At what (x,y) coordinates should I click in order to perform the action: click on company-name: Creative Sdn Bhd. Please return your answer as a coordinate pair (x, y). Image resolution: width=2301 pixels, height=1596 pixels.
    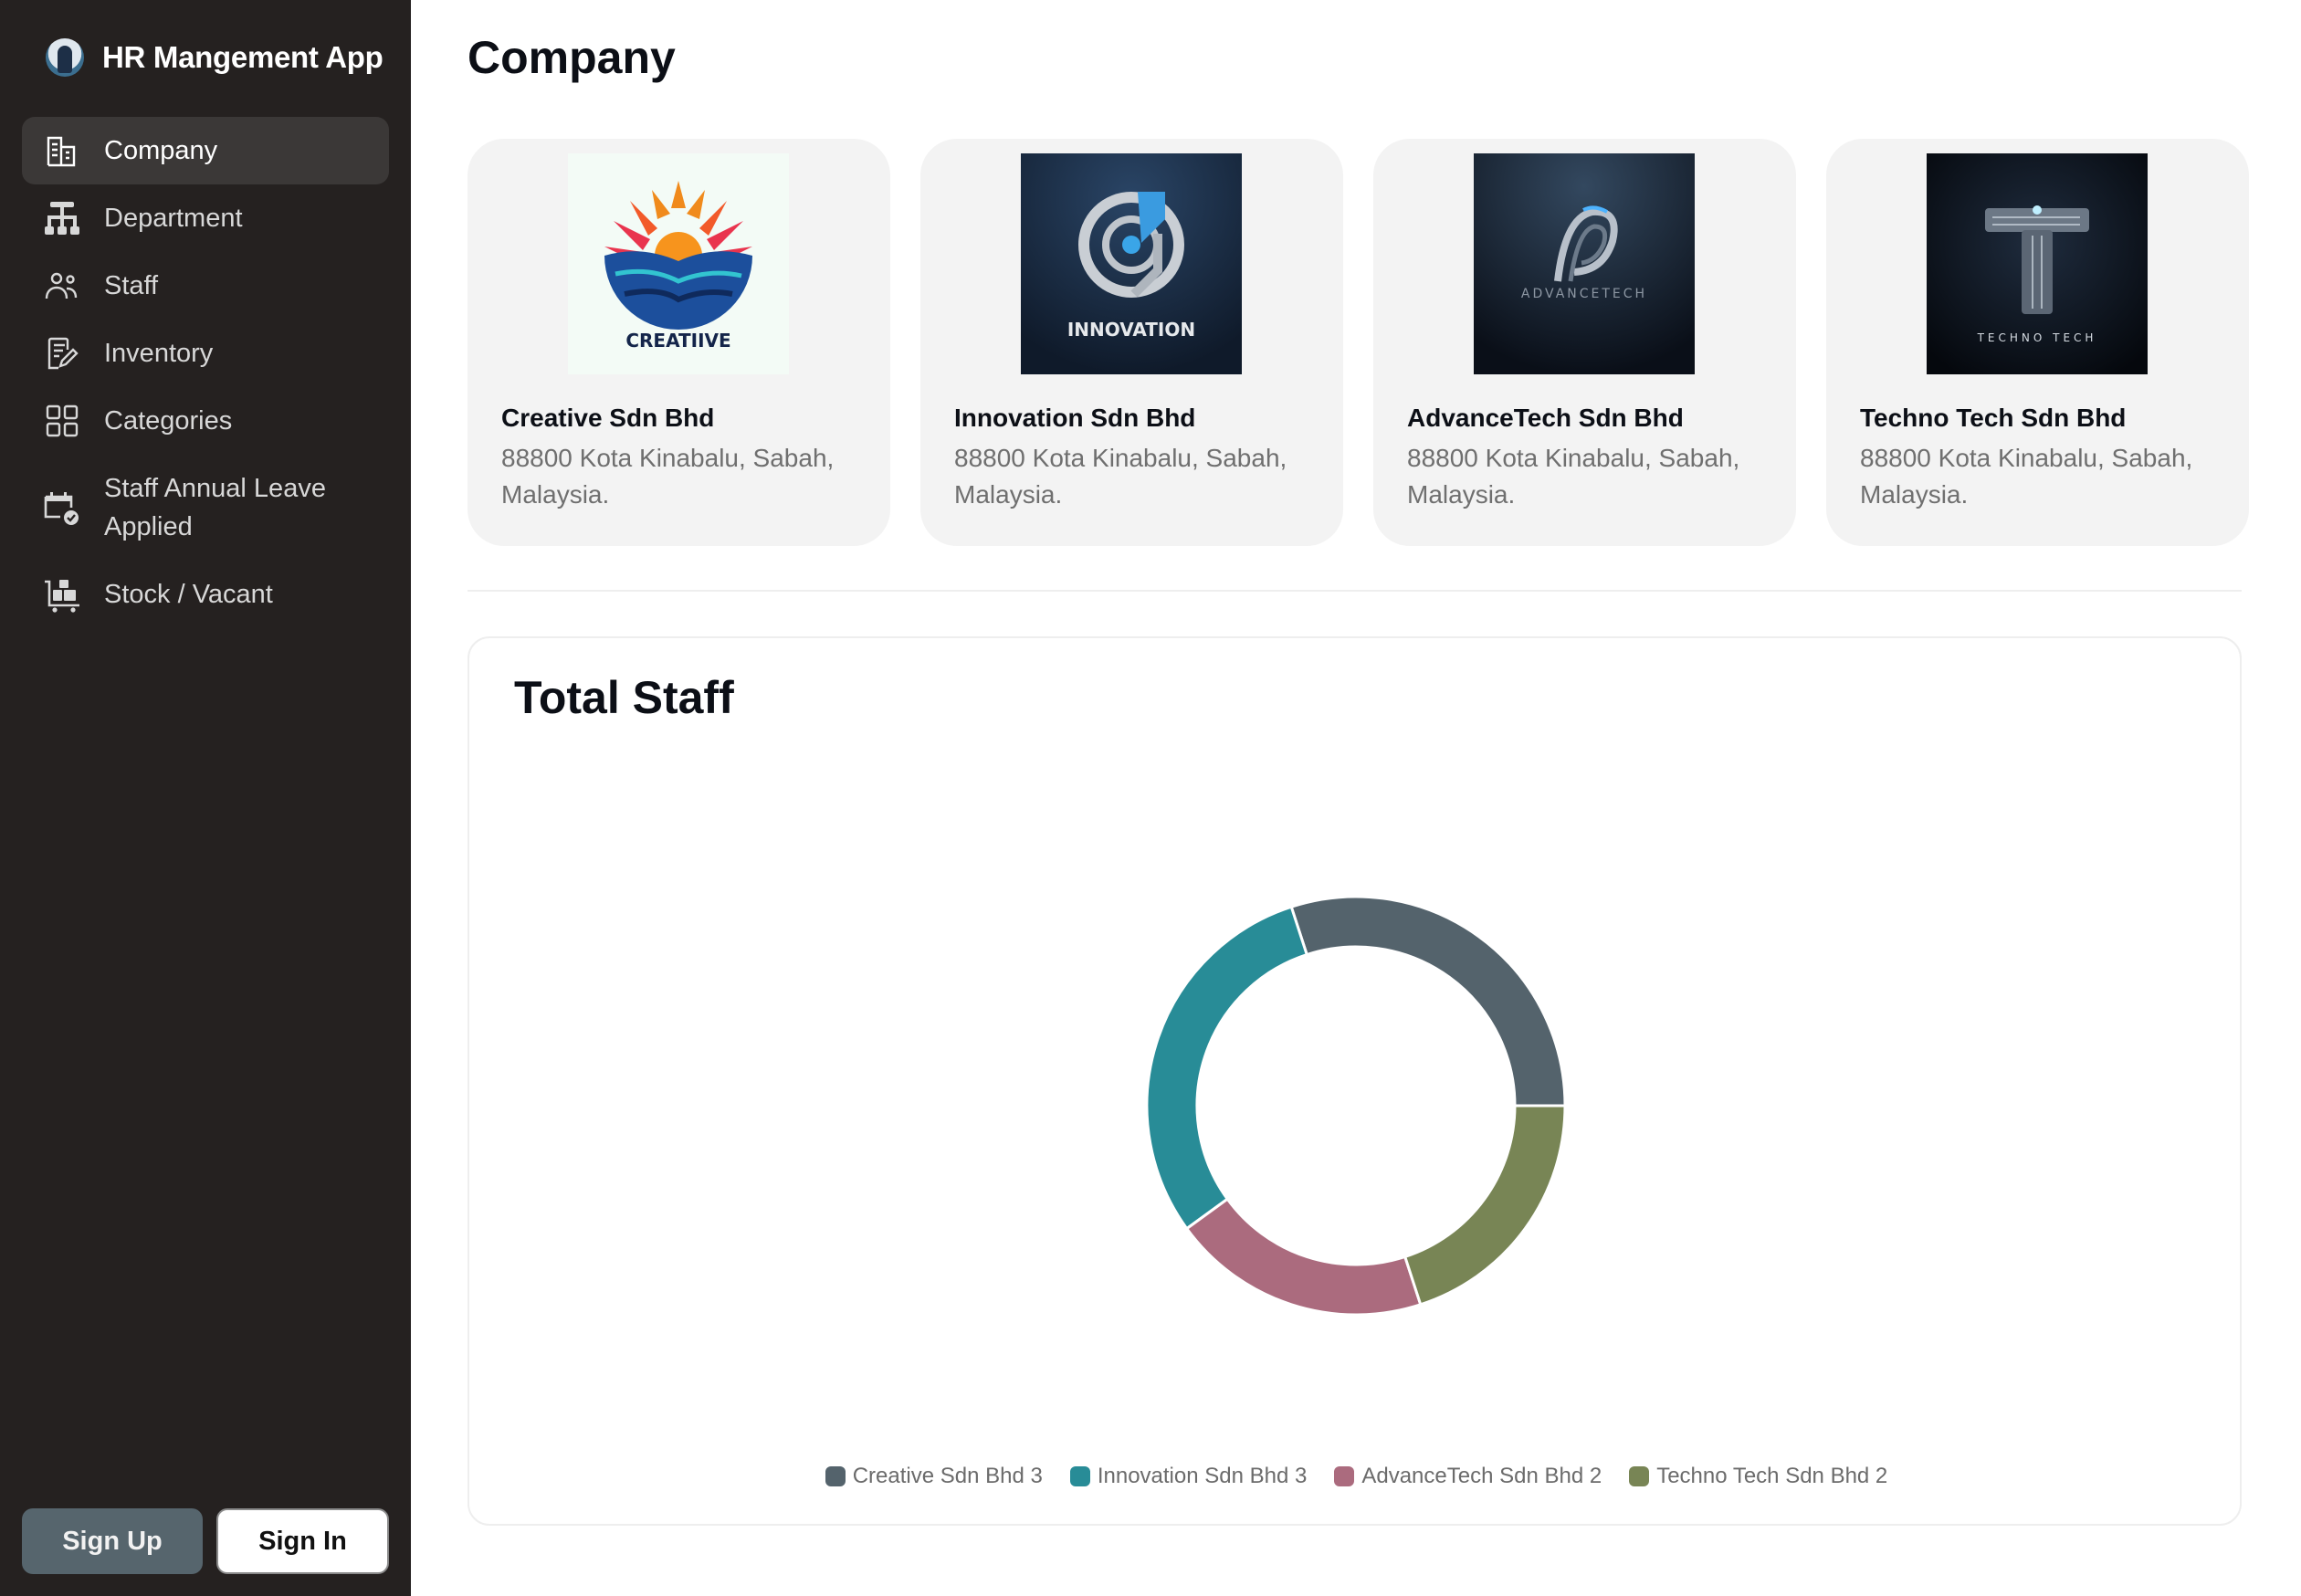
    Looking at the image, I should click on (608, 418).